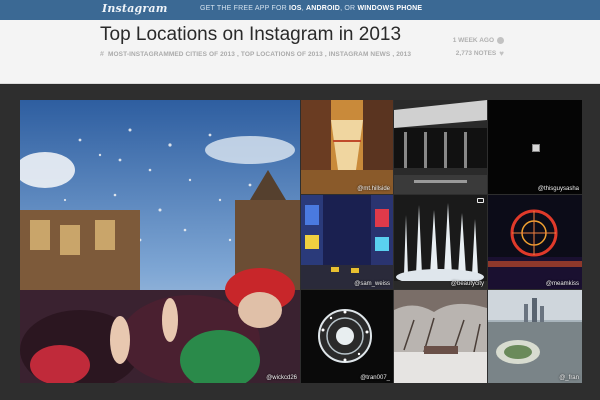 The width and height of the screenshot is (600, 400). I want to click on post-notes: 2,773 NOTES, so click(476, 53).